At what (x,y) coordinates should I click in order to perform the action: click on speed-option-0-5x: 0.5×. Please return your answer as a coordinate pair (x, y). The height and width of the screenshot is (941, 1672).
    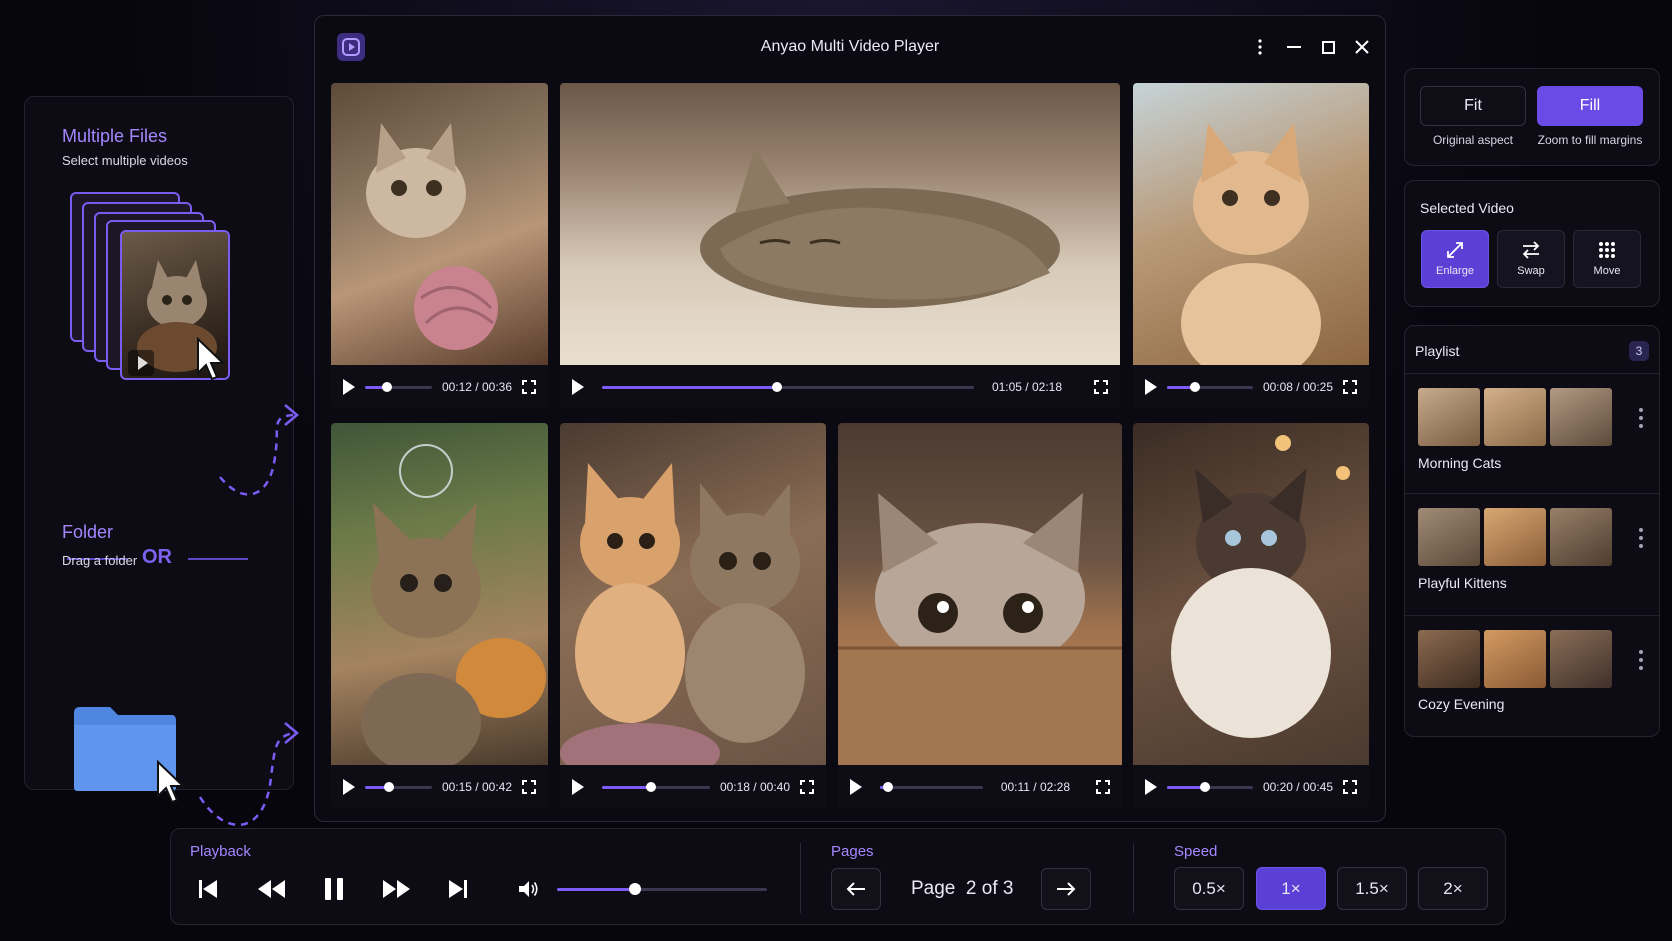
    Looking at the image, I should click on (1209, 888).